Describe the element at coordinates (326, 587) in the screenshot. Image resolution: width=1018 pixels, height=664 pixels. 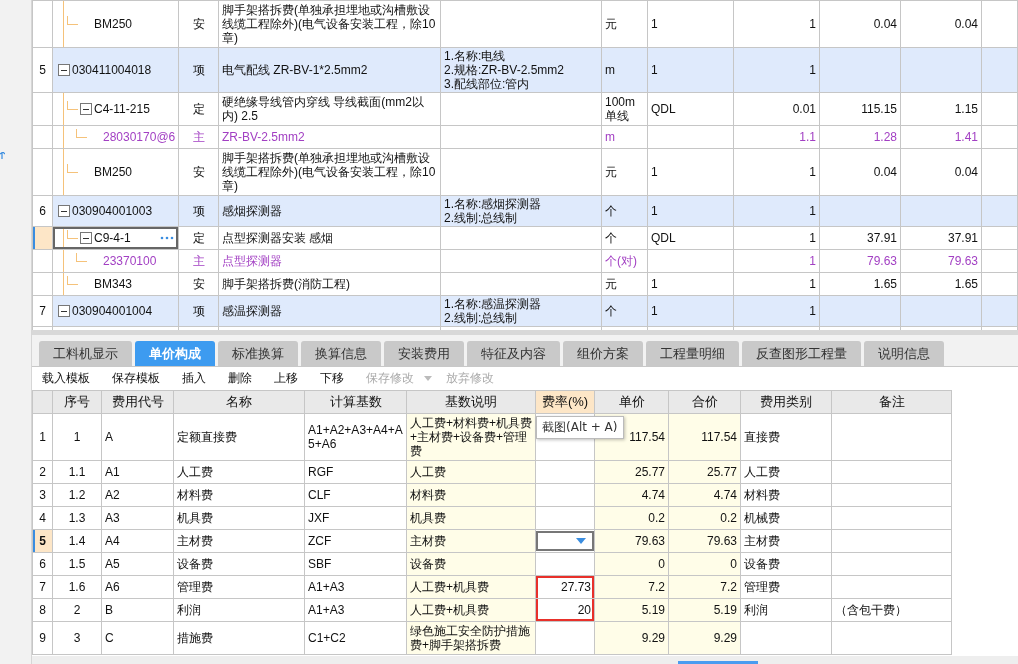
I see `table-cell: A1+A3` at that location.